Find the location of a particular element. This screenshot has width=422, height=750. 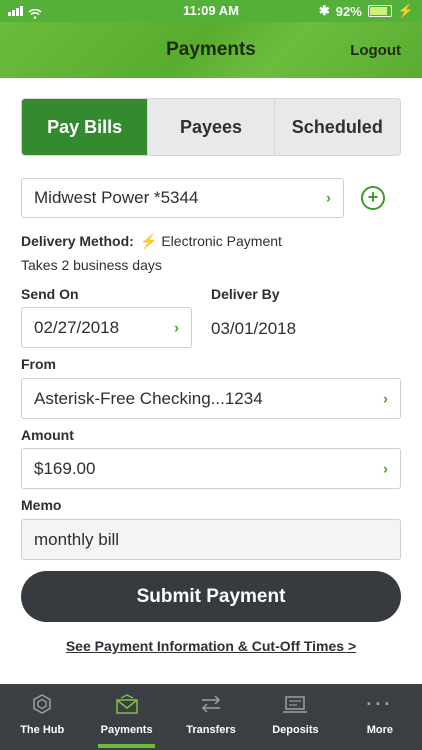

send-on-label: Send On is located at coordinates (50, 294).